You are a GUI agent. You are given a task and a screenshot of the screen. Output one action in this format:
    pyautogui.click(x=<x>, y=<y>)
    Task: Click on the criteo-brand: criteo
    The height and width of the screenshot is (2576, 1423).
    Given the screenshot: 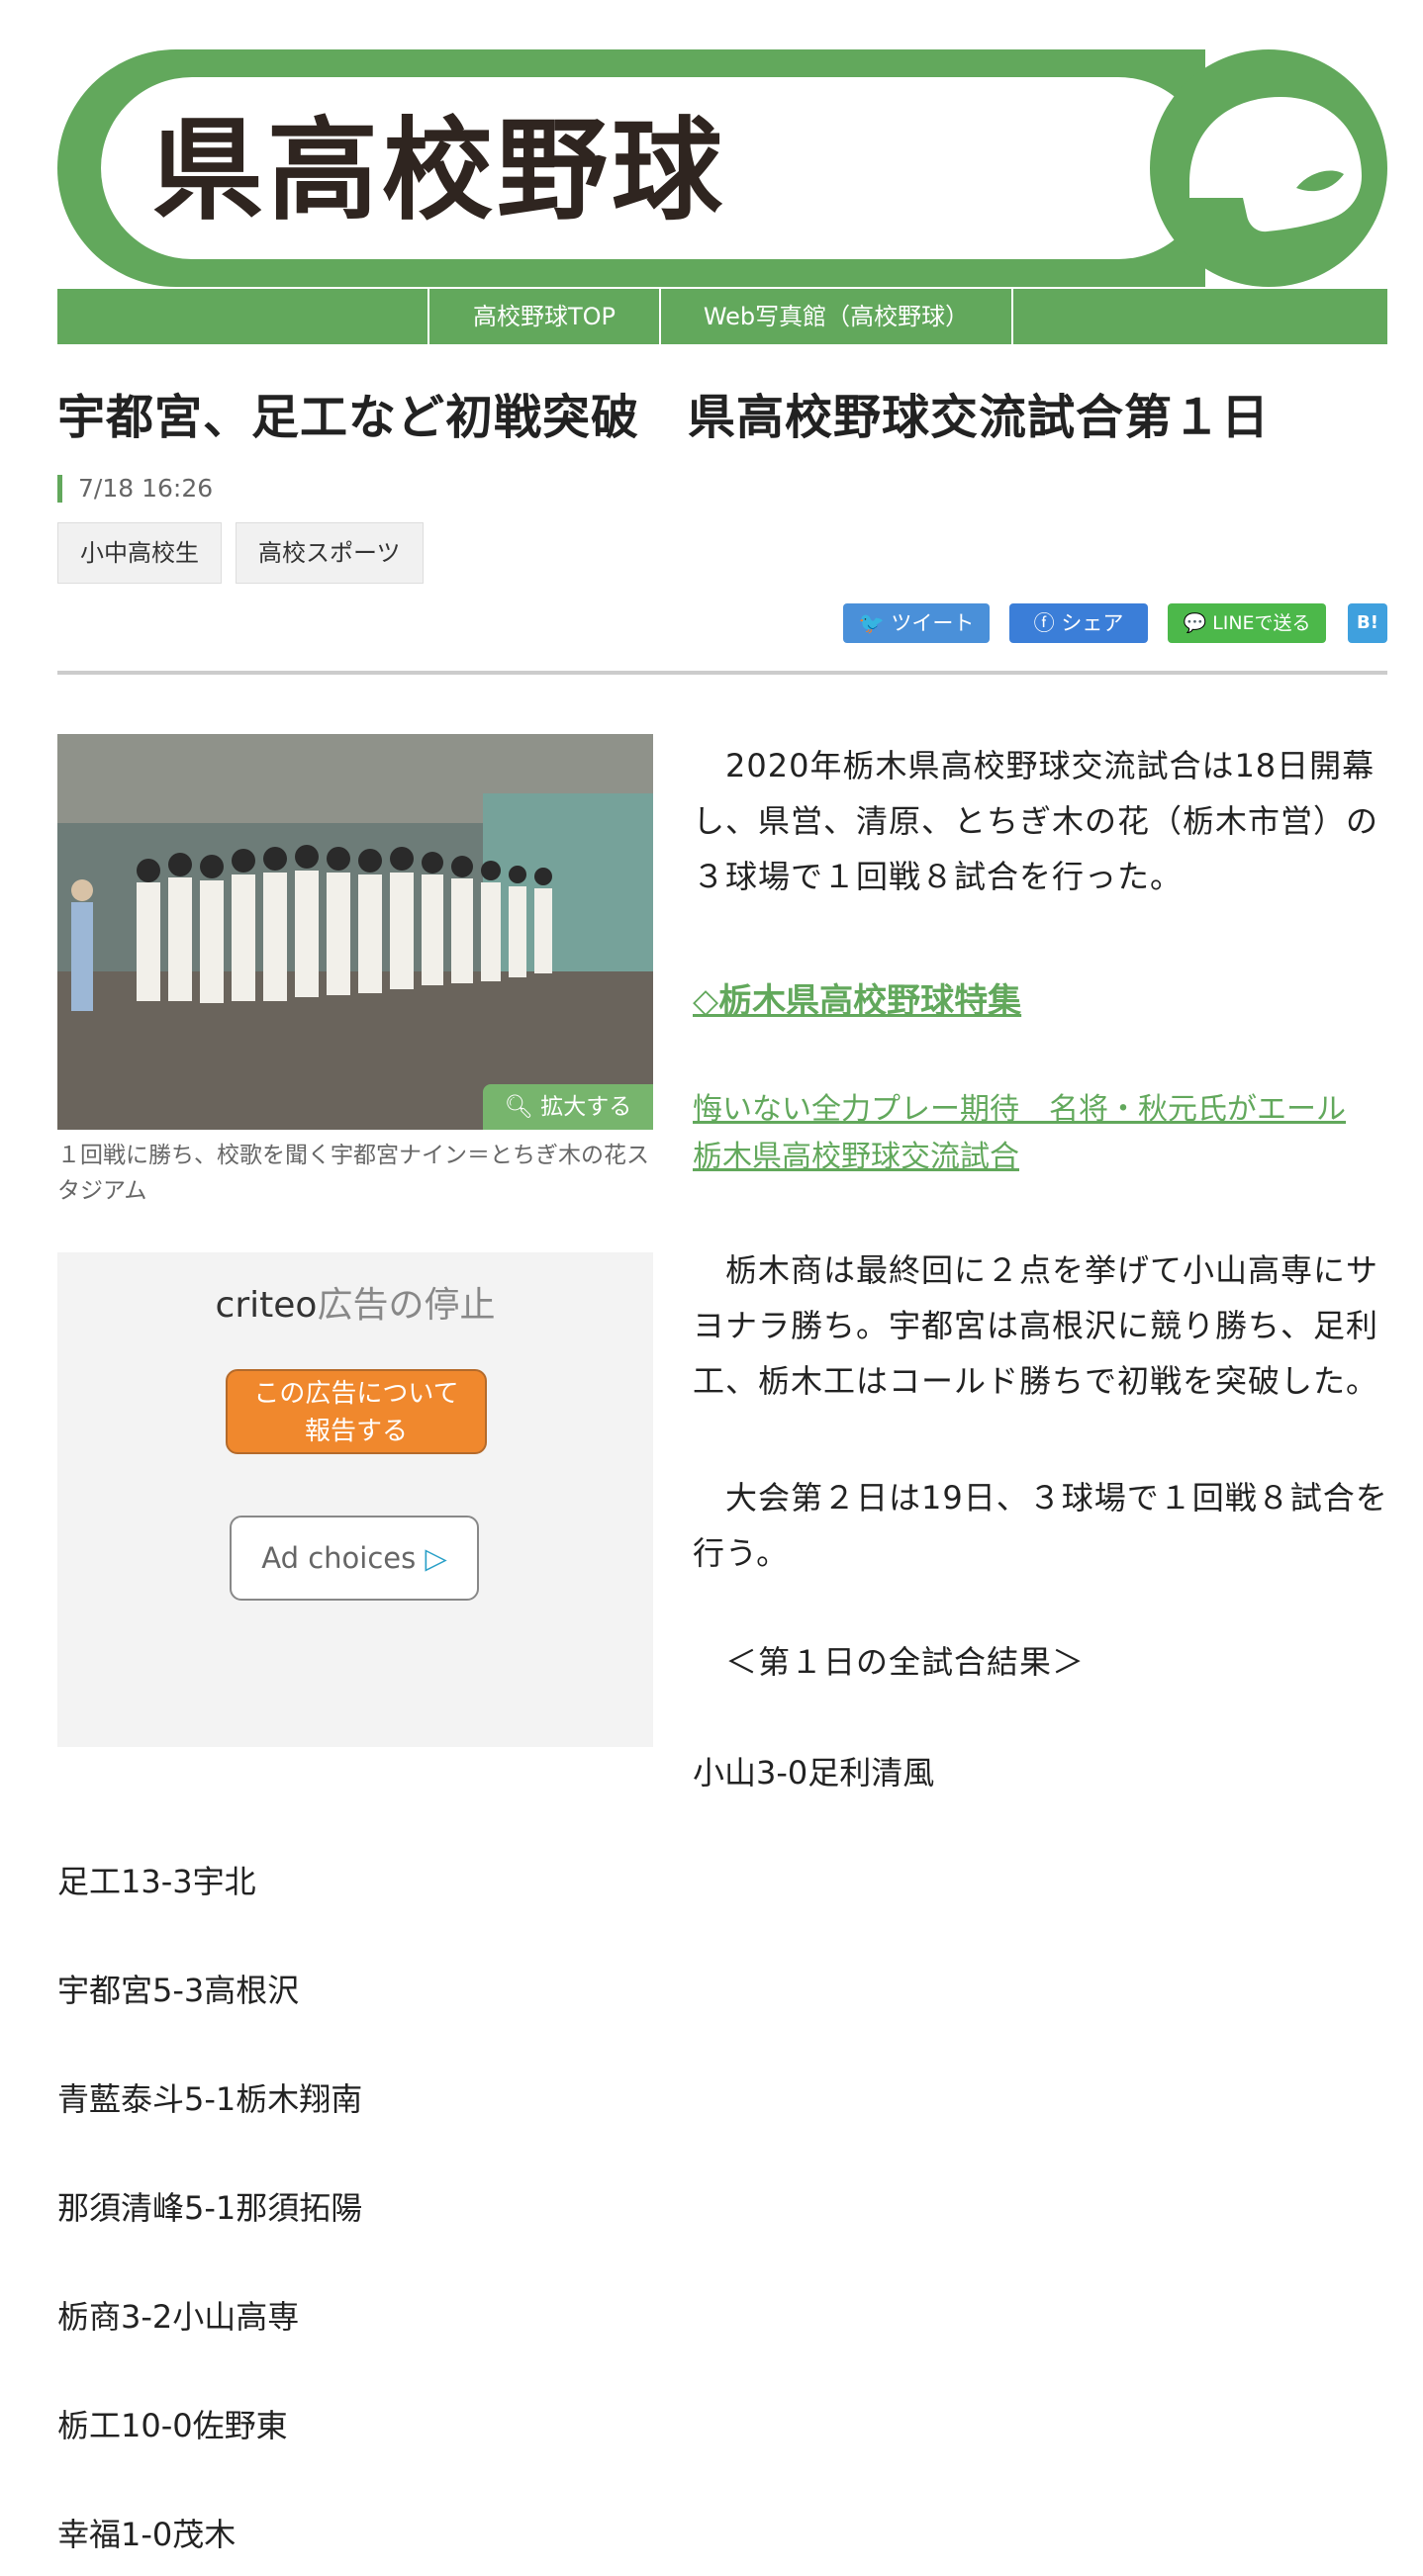 What is the action you would take?
    pyautogui.click(x=266, y=1306)
    